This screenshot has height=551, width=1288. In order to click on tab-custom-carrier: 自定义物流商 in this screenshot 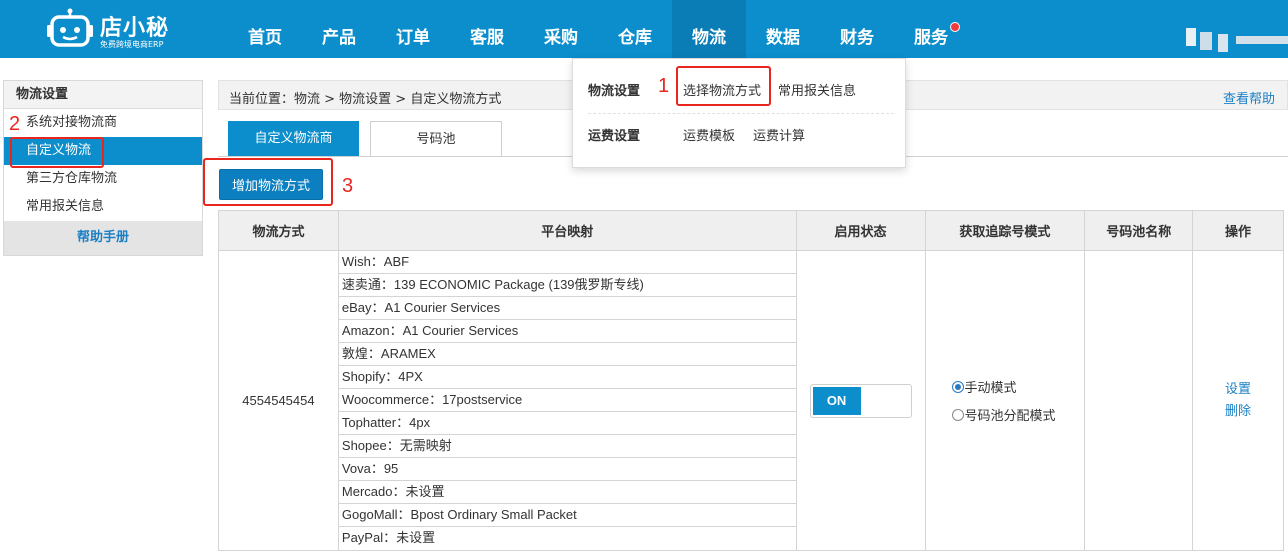, I will do `click(293, 139)`.